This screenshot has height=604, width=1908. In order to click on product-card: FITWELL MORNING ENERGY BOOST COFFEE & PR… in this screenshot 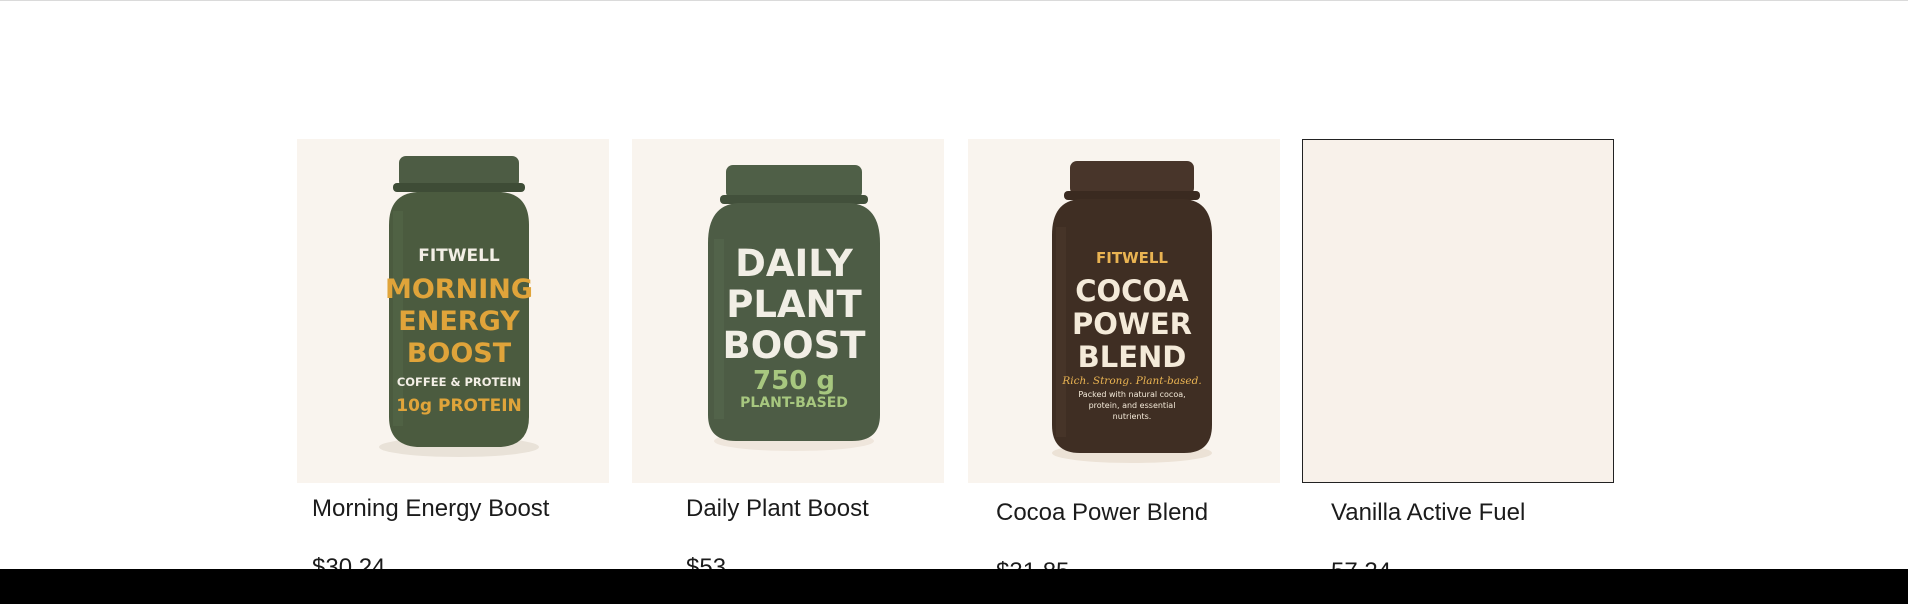, I will do `click(453, 360)`.